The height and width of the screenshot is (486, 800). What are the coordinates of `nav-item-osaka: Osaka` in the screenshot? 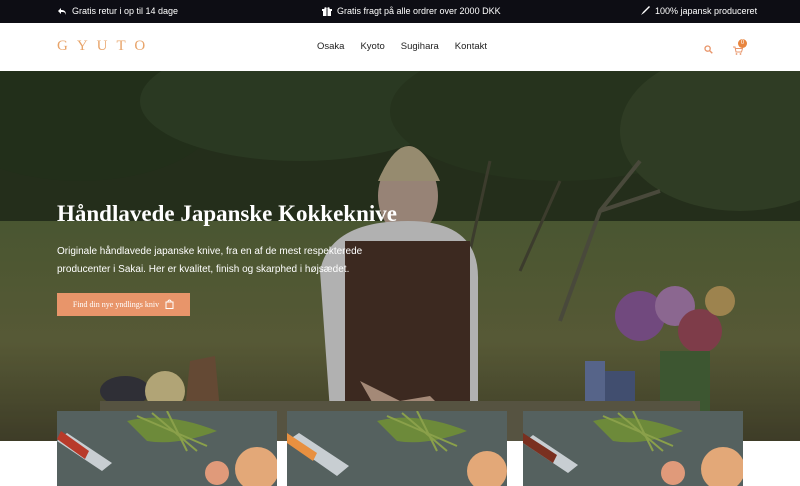 It's located at (330, 46).